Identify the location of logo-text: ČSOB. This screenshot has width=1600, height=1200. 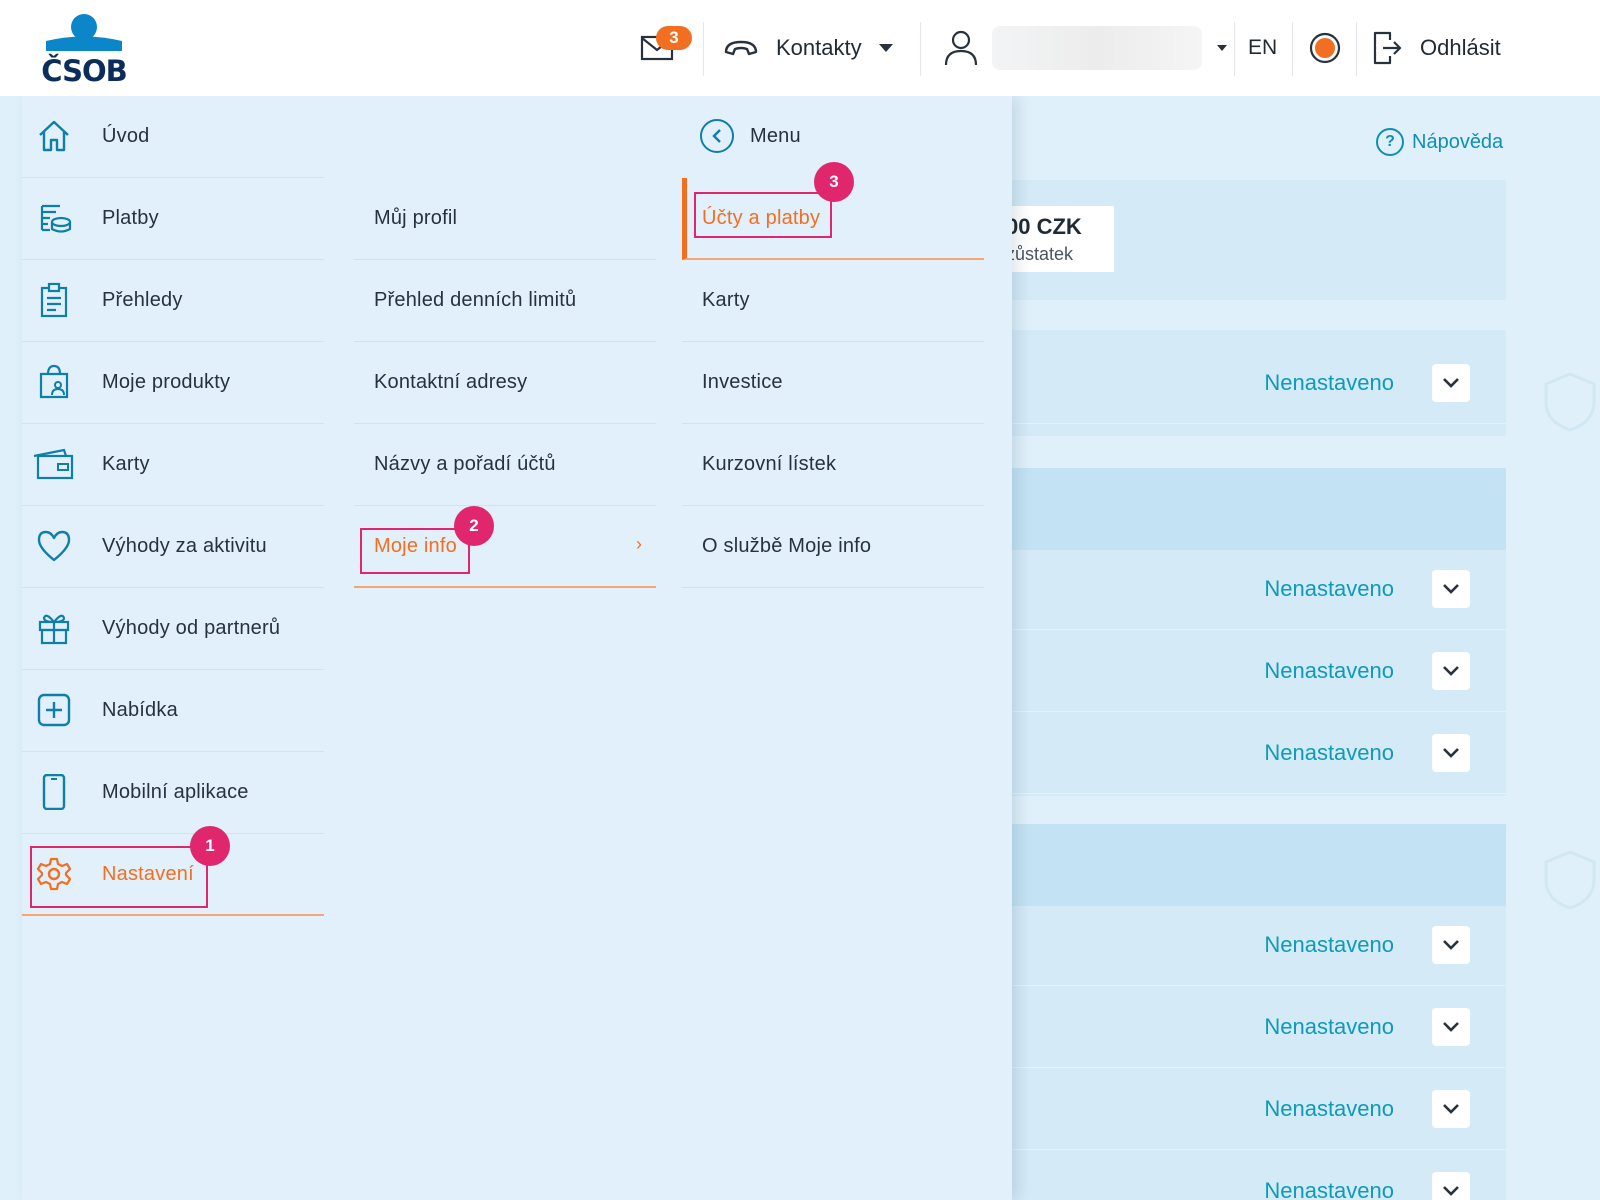
(84, 71).